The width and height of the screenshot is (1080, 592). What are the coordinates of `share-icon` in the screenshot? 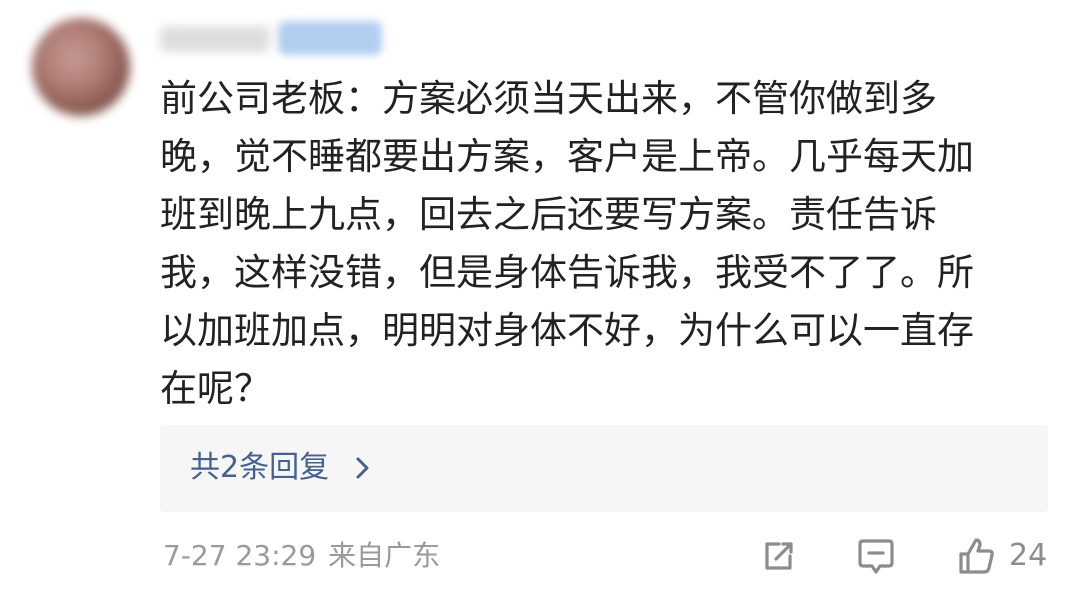 It's located at (778, 556).